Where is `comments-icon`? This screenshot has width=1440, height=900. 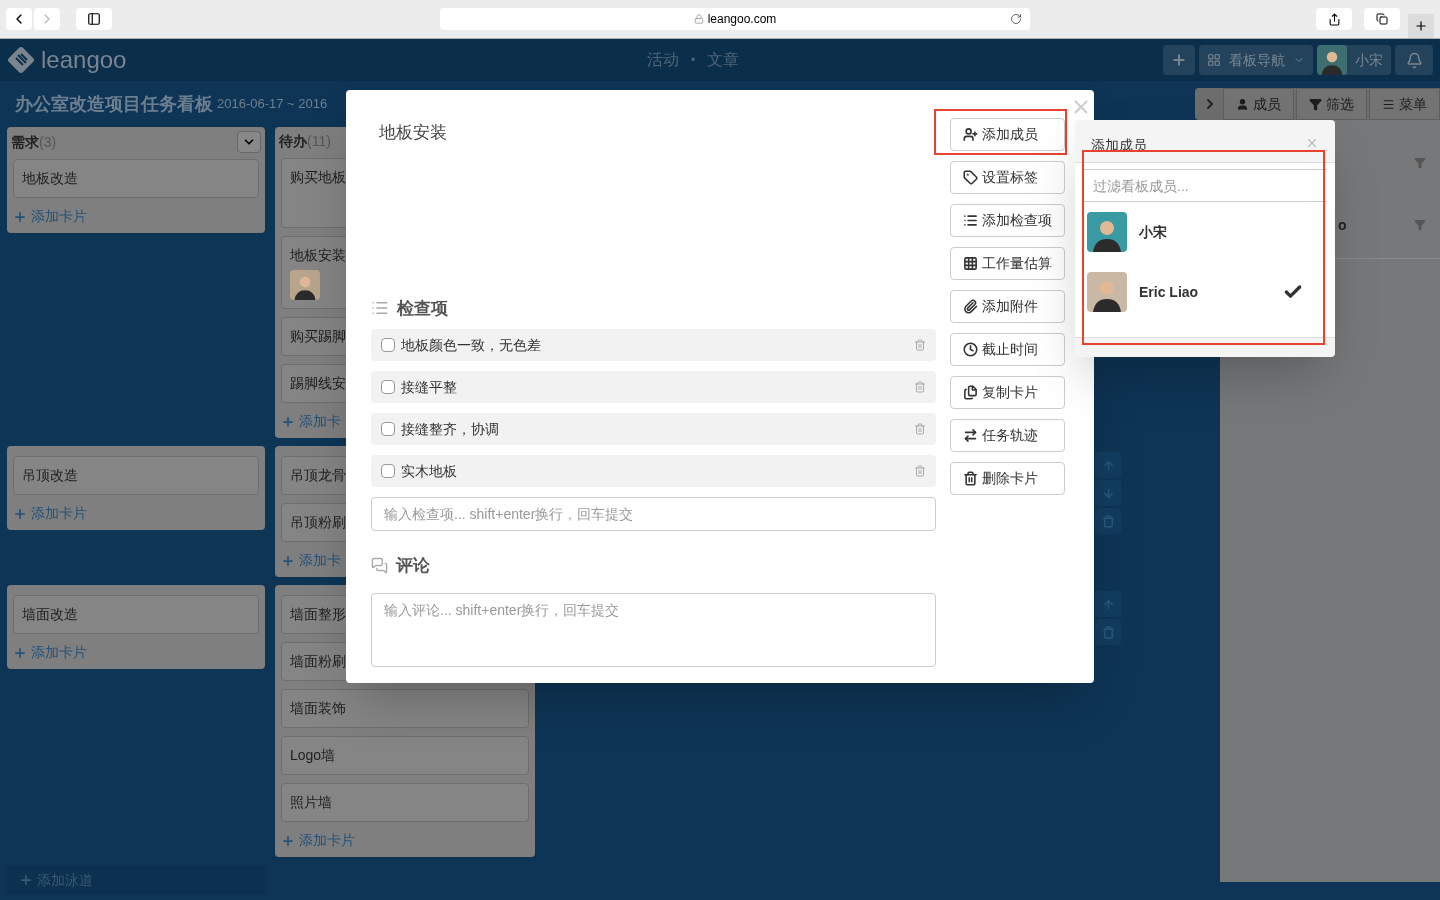 comments-icon is located at coordinates (379, 566).